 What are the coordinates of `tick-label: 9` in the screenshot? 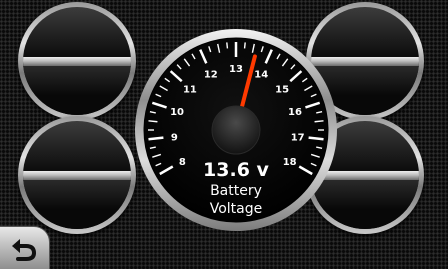 It's located at (174, 137).